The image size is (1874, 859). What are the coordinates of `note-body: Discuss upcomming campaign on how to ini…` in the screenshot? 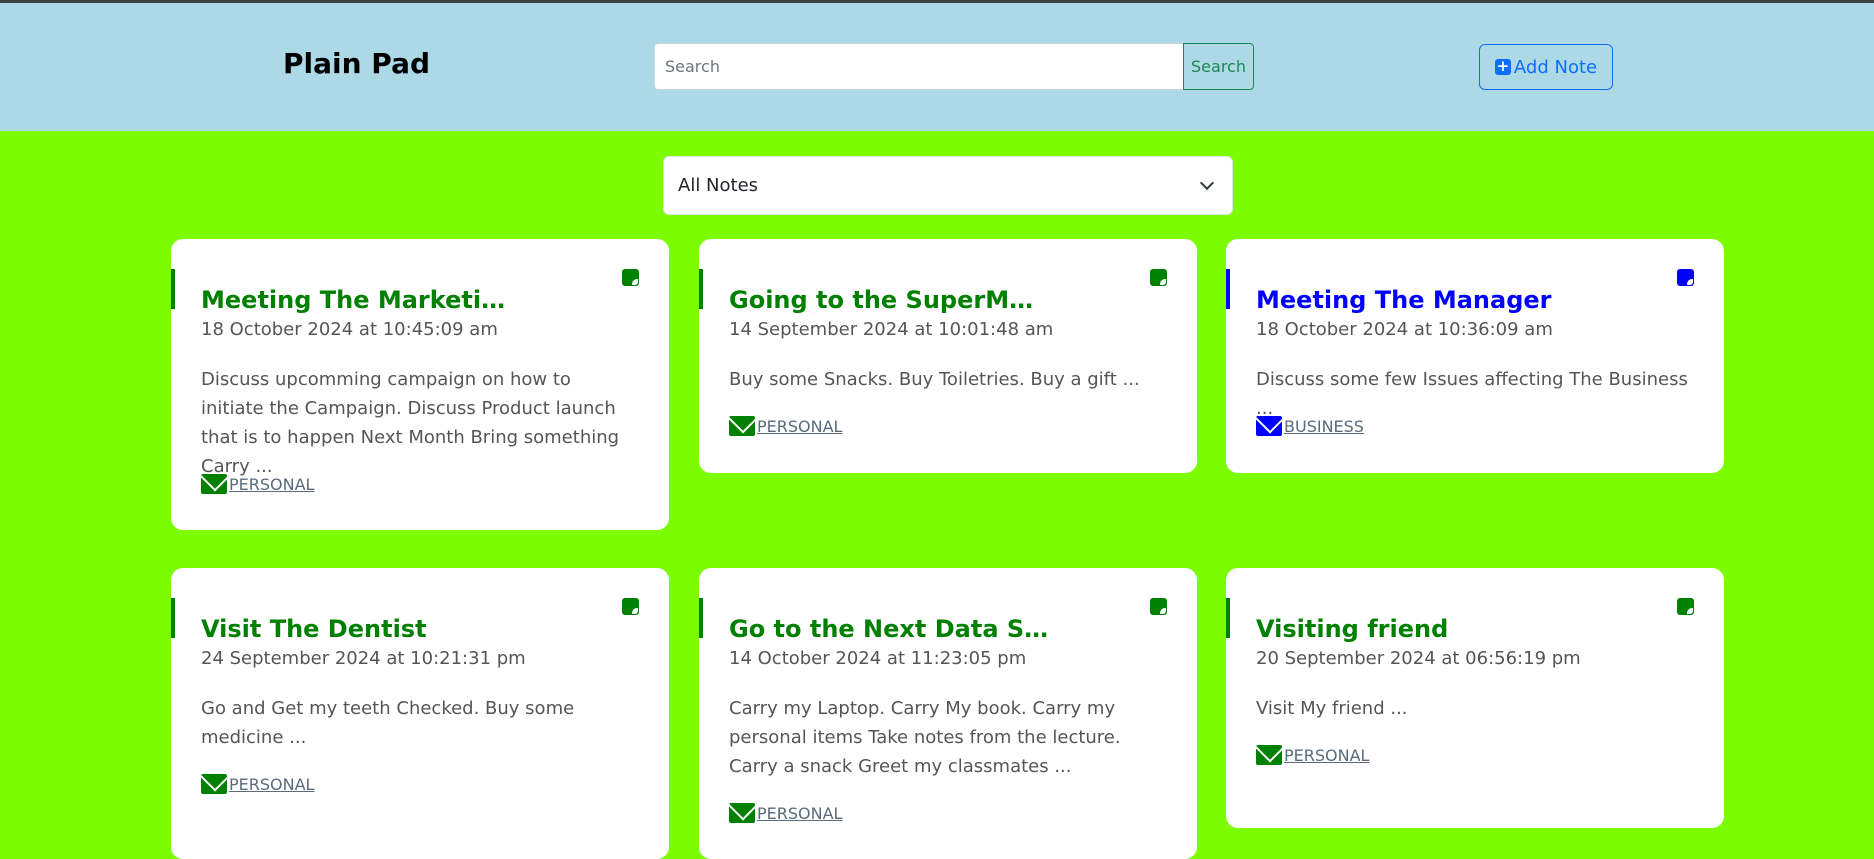 It's located at (410, 423).